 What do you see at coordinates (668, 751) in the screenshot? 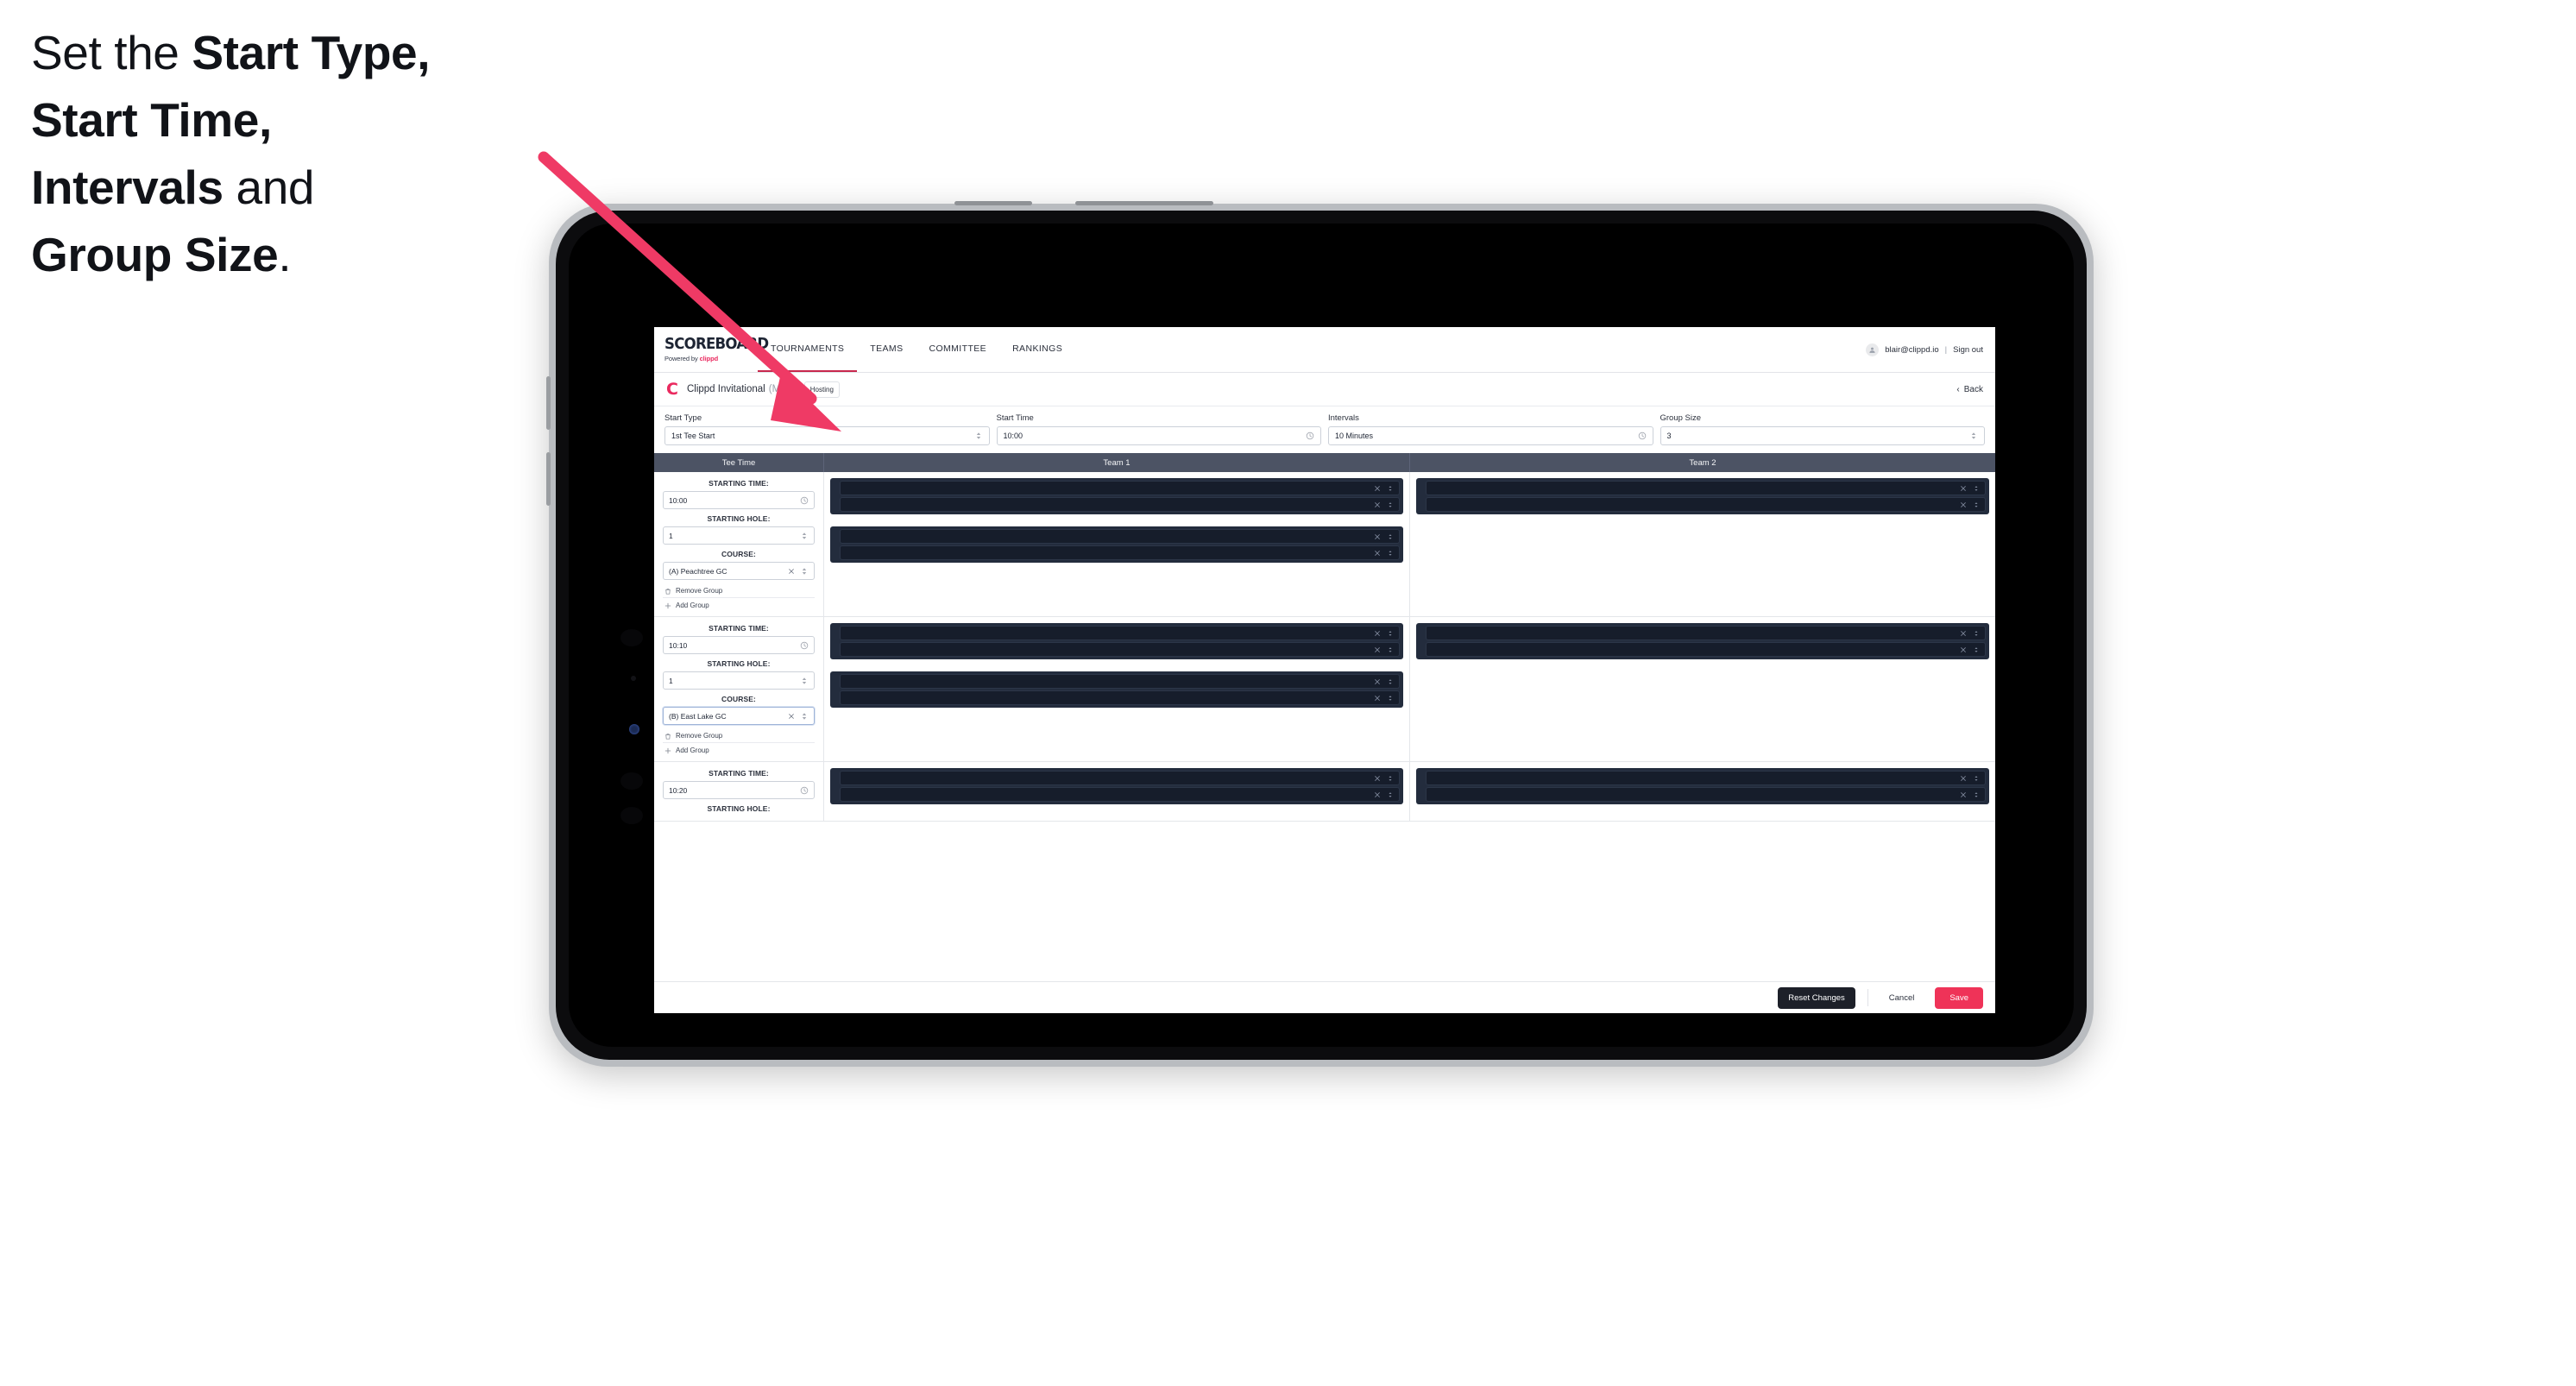
I see `plus-icon` at bounding box center [668, 751].